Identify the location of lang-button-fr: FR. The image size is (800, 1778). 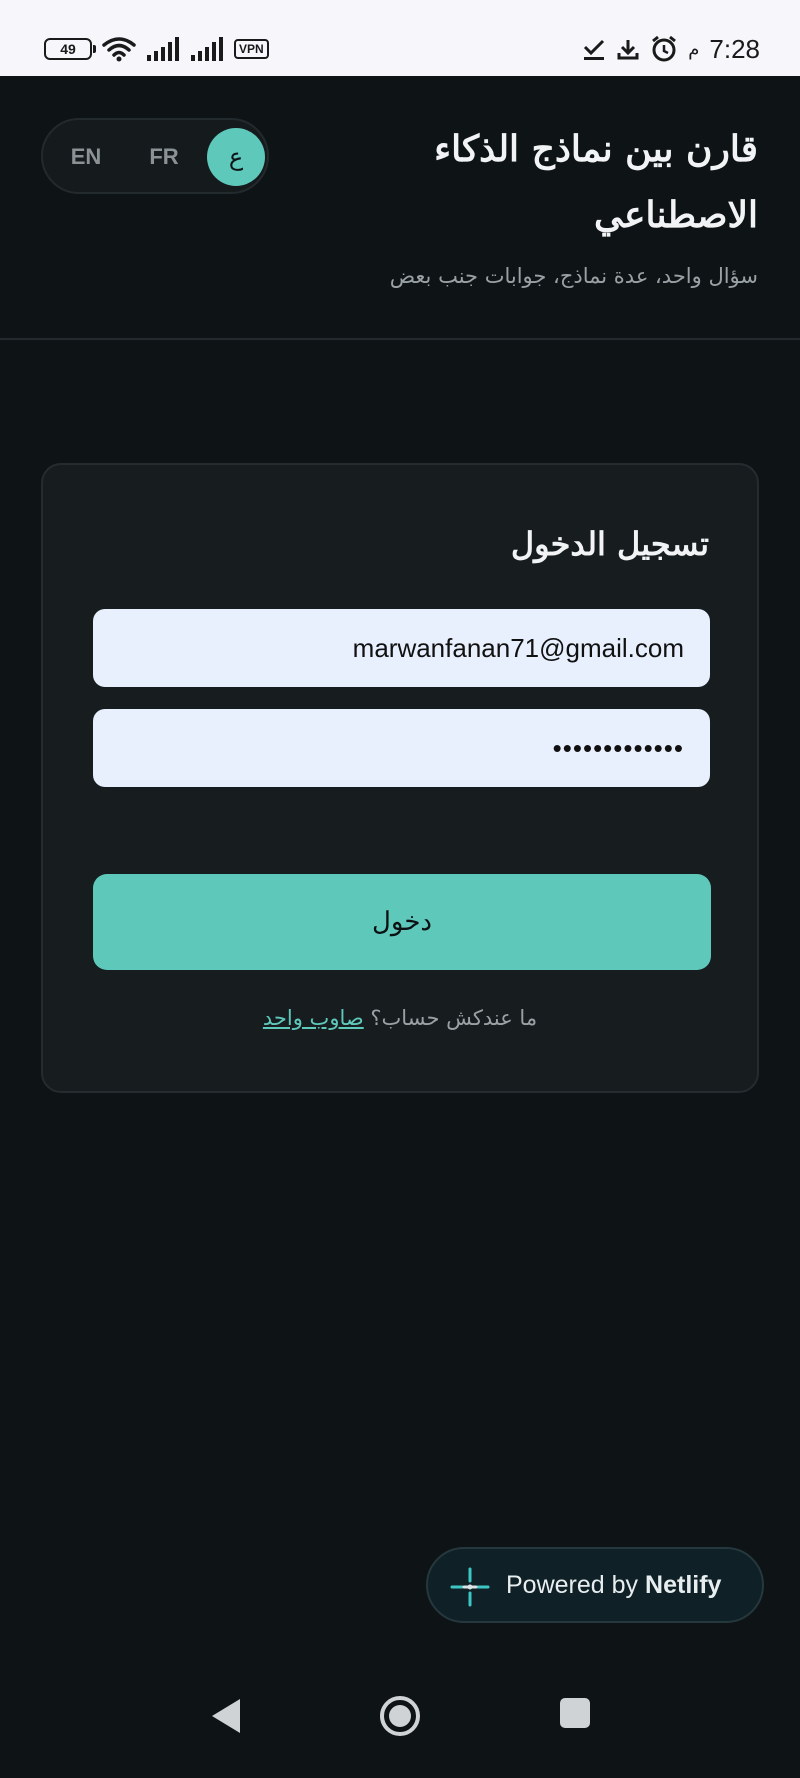
(164, 157).